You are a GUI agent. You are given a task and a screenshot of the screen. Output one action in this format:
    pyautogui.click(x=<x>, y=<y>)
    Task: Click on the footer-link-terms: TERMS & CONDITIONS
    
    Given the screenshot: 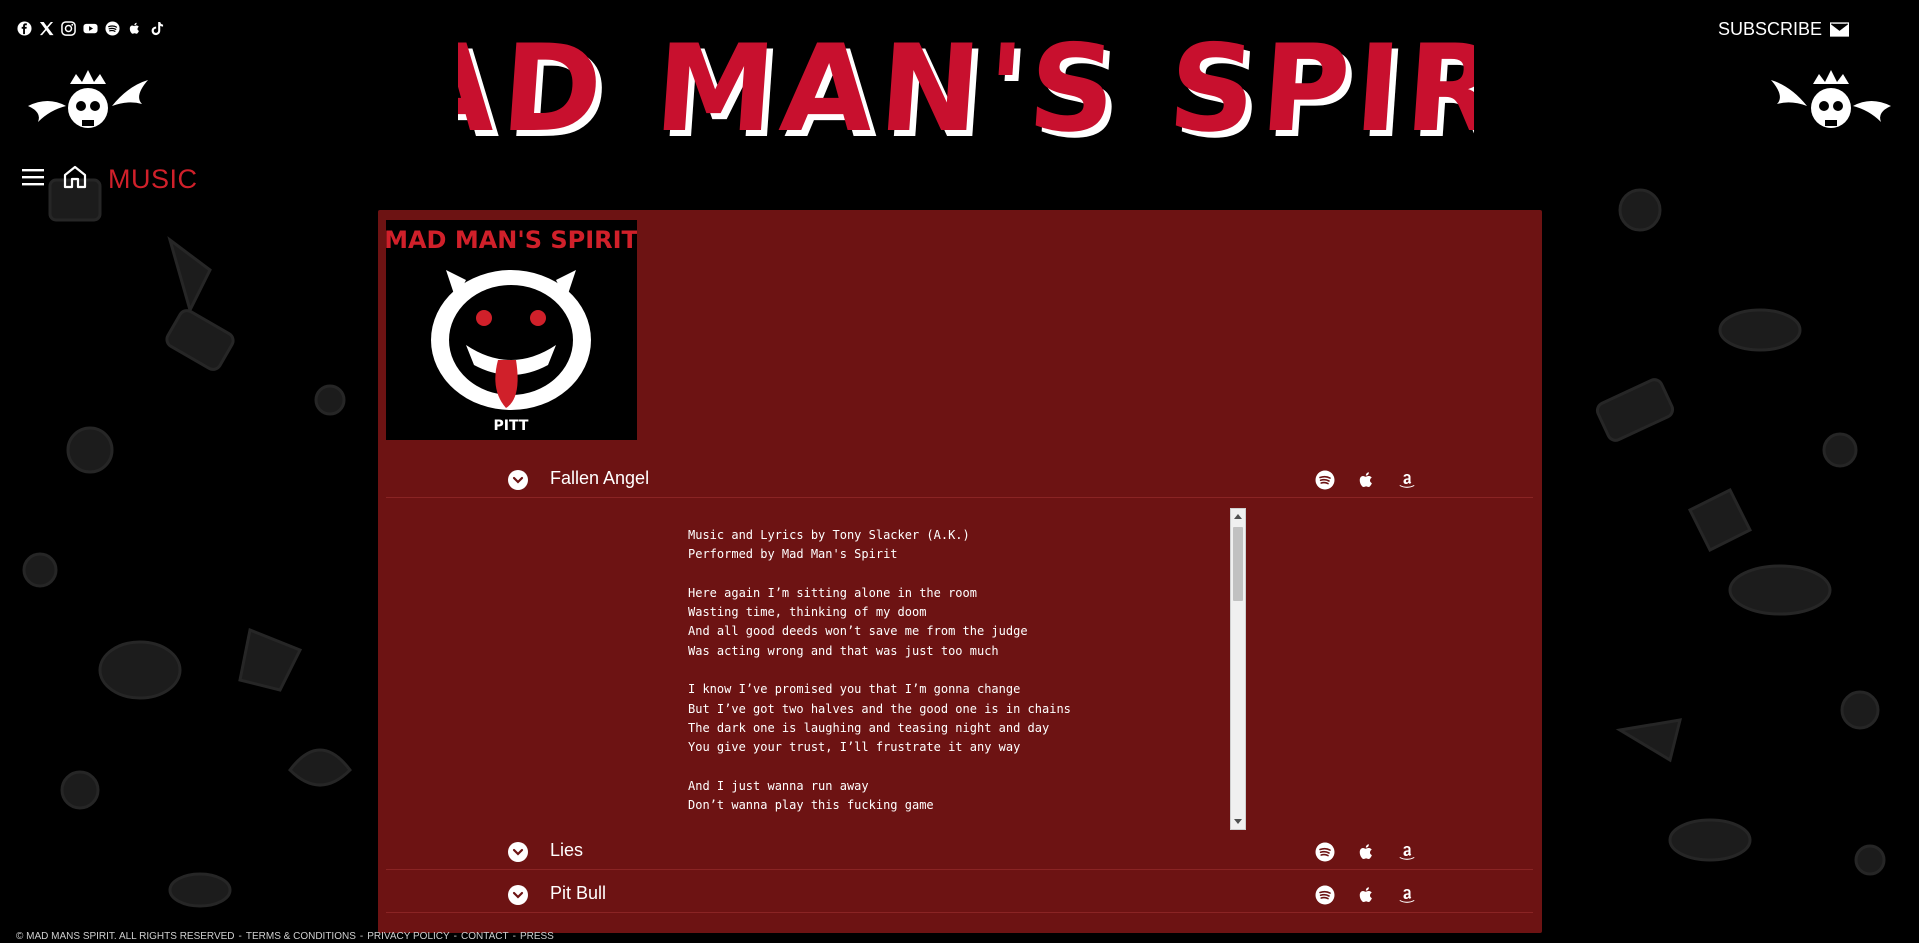 What is the action you would take?
    pyautogui.click(x=301, y=936)
    